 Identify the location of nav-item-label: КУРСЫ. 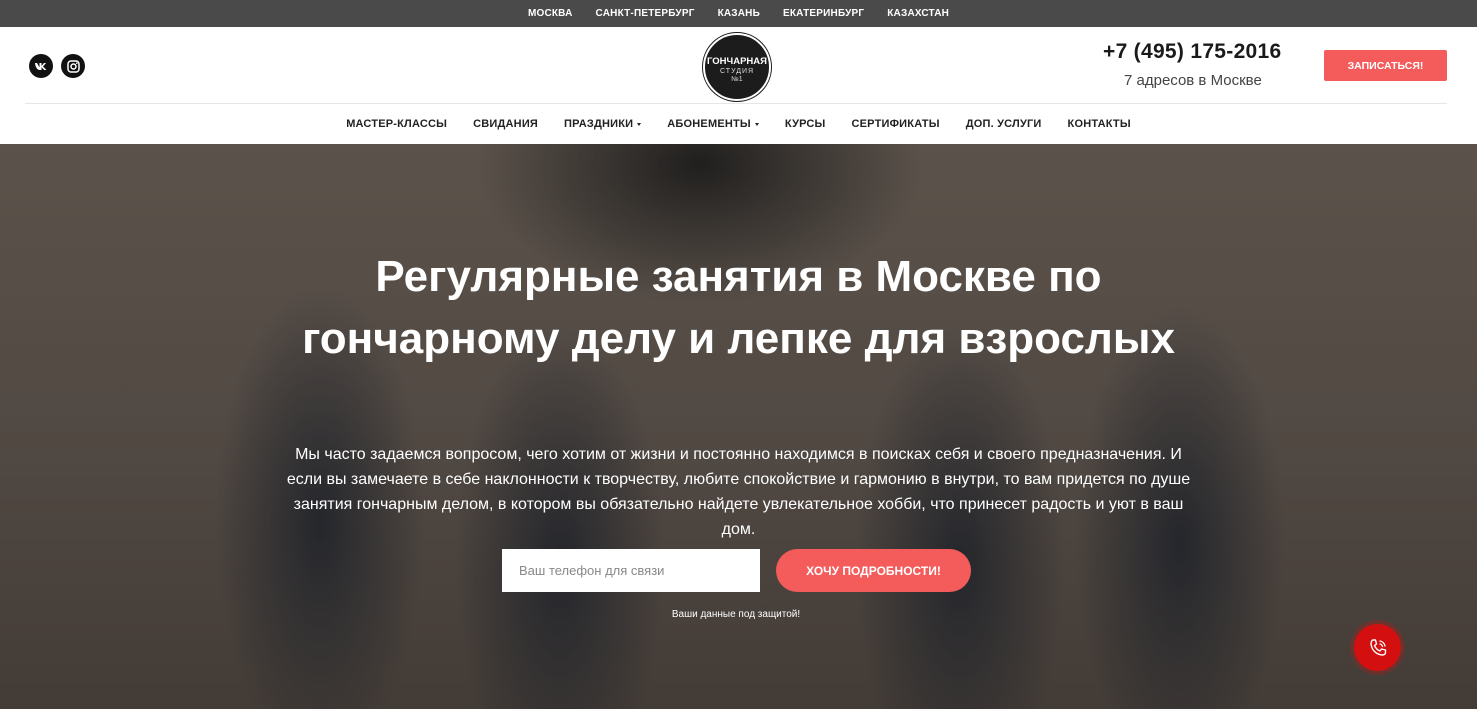
(805, 124).